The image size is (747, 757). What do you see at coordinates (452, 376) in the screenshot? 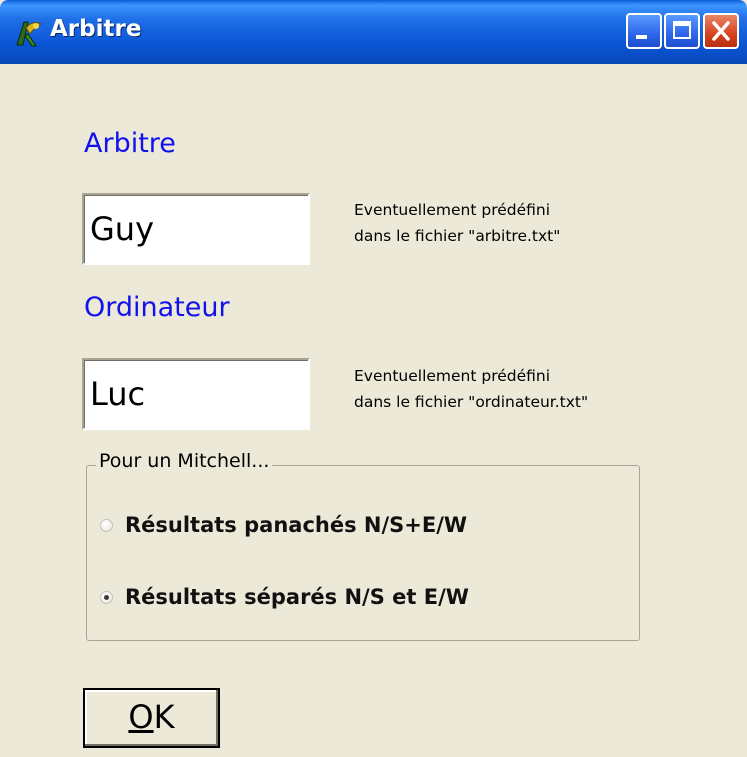
I see `ordinateur-hint-line1: Eventuellement prédéfini` at bounding box center [452, 376].